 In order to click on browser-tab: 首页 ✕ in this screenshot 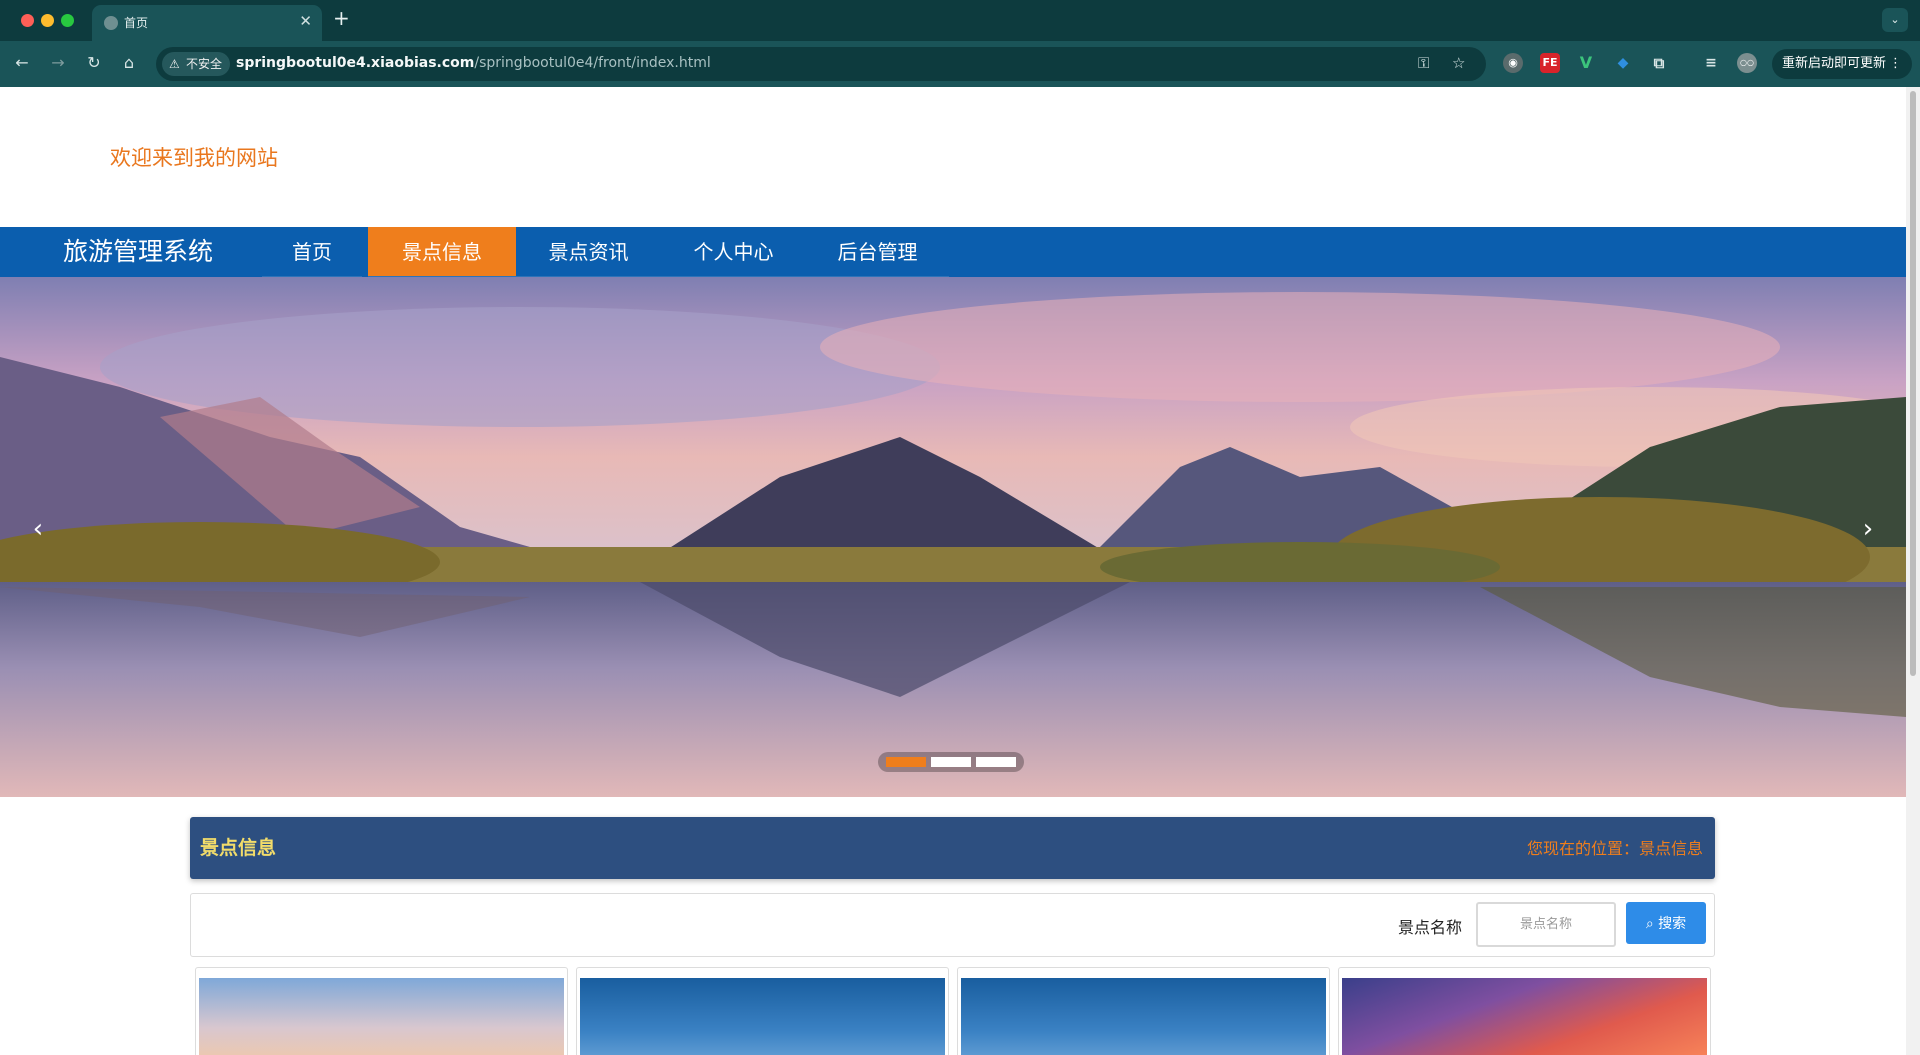, I will do `click(207, 23)`.